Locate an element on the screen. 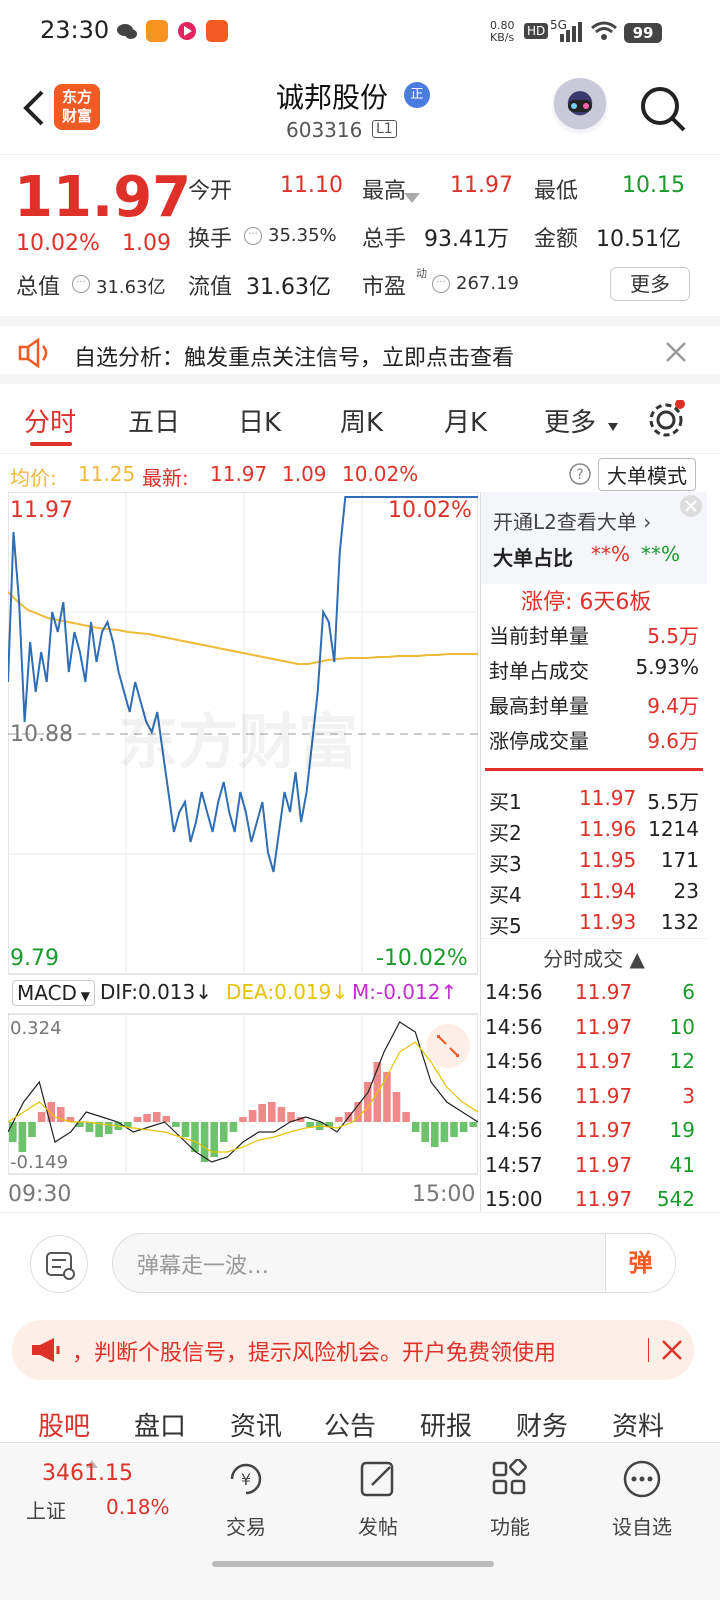 The width and height of the screenshot is (720, 1600). watchlist-alert: 自选分析：触发重点关注信号，立即点击查看 is located at coordinates (360, 350).